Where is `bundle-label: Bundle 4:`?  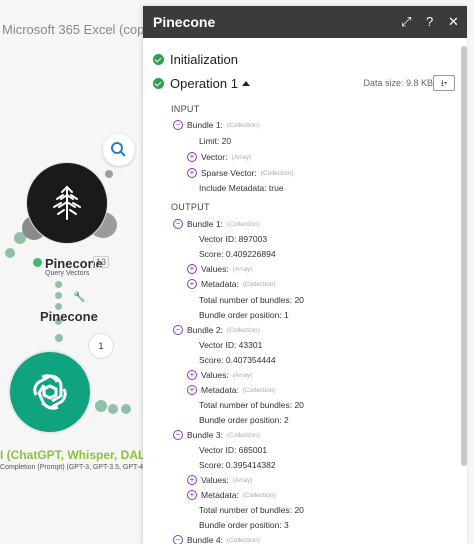
bundle-label: Bundle 4: is located at coordinates (205, 539).